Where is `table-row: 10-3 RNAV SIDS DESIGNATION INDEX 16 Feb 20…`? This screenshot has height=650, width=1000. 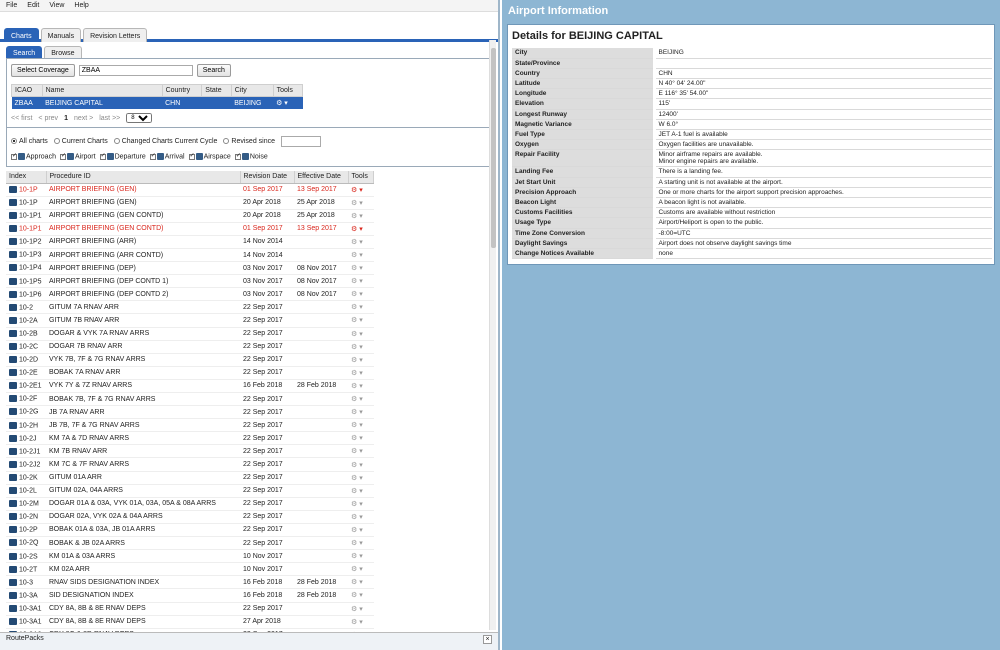
table-row: 10-3 RNAV SIDS DESIGNATION INDEX 16 Feb 20… is located at coordinates (190, 582).